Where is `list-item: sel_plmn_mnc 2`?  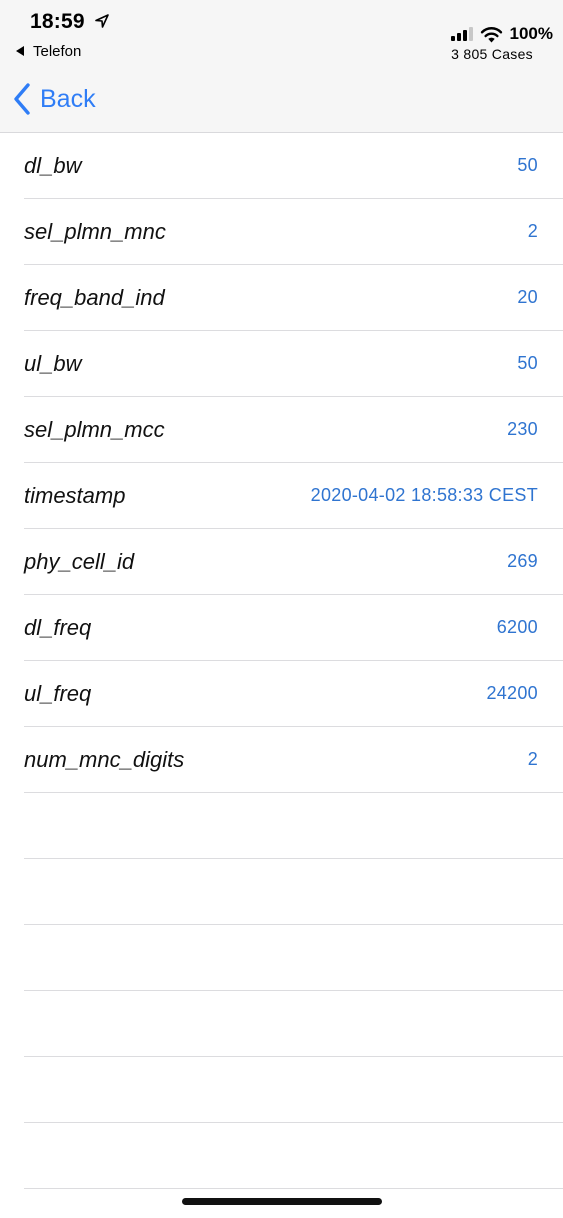 list-item: sel_plmn_mnc 2 is located at coordinates (293, 232).